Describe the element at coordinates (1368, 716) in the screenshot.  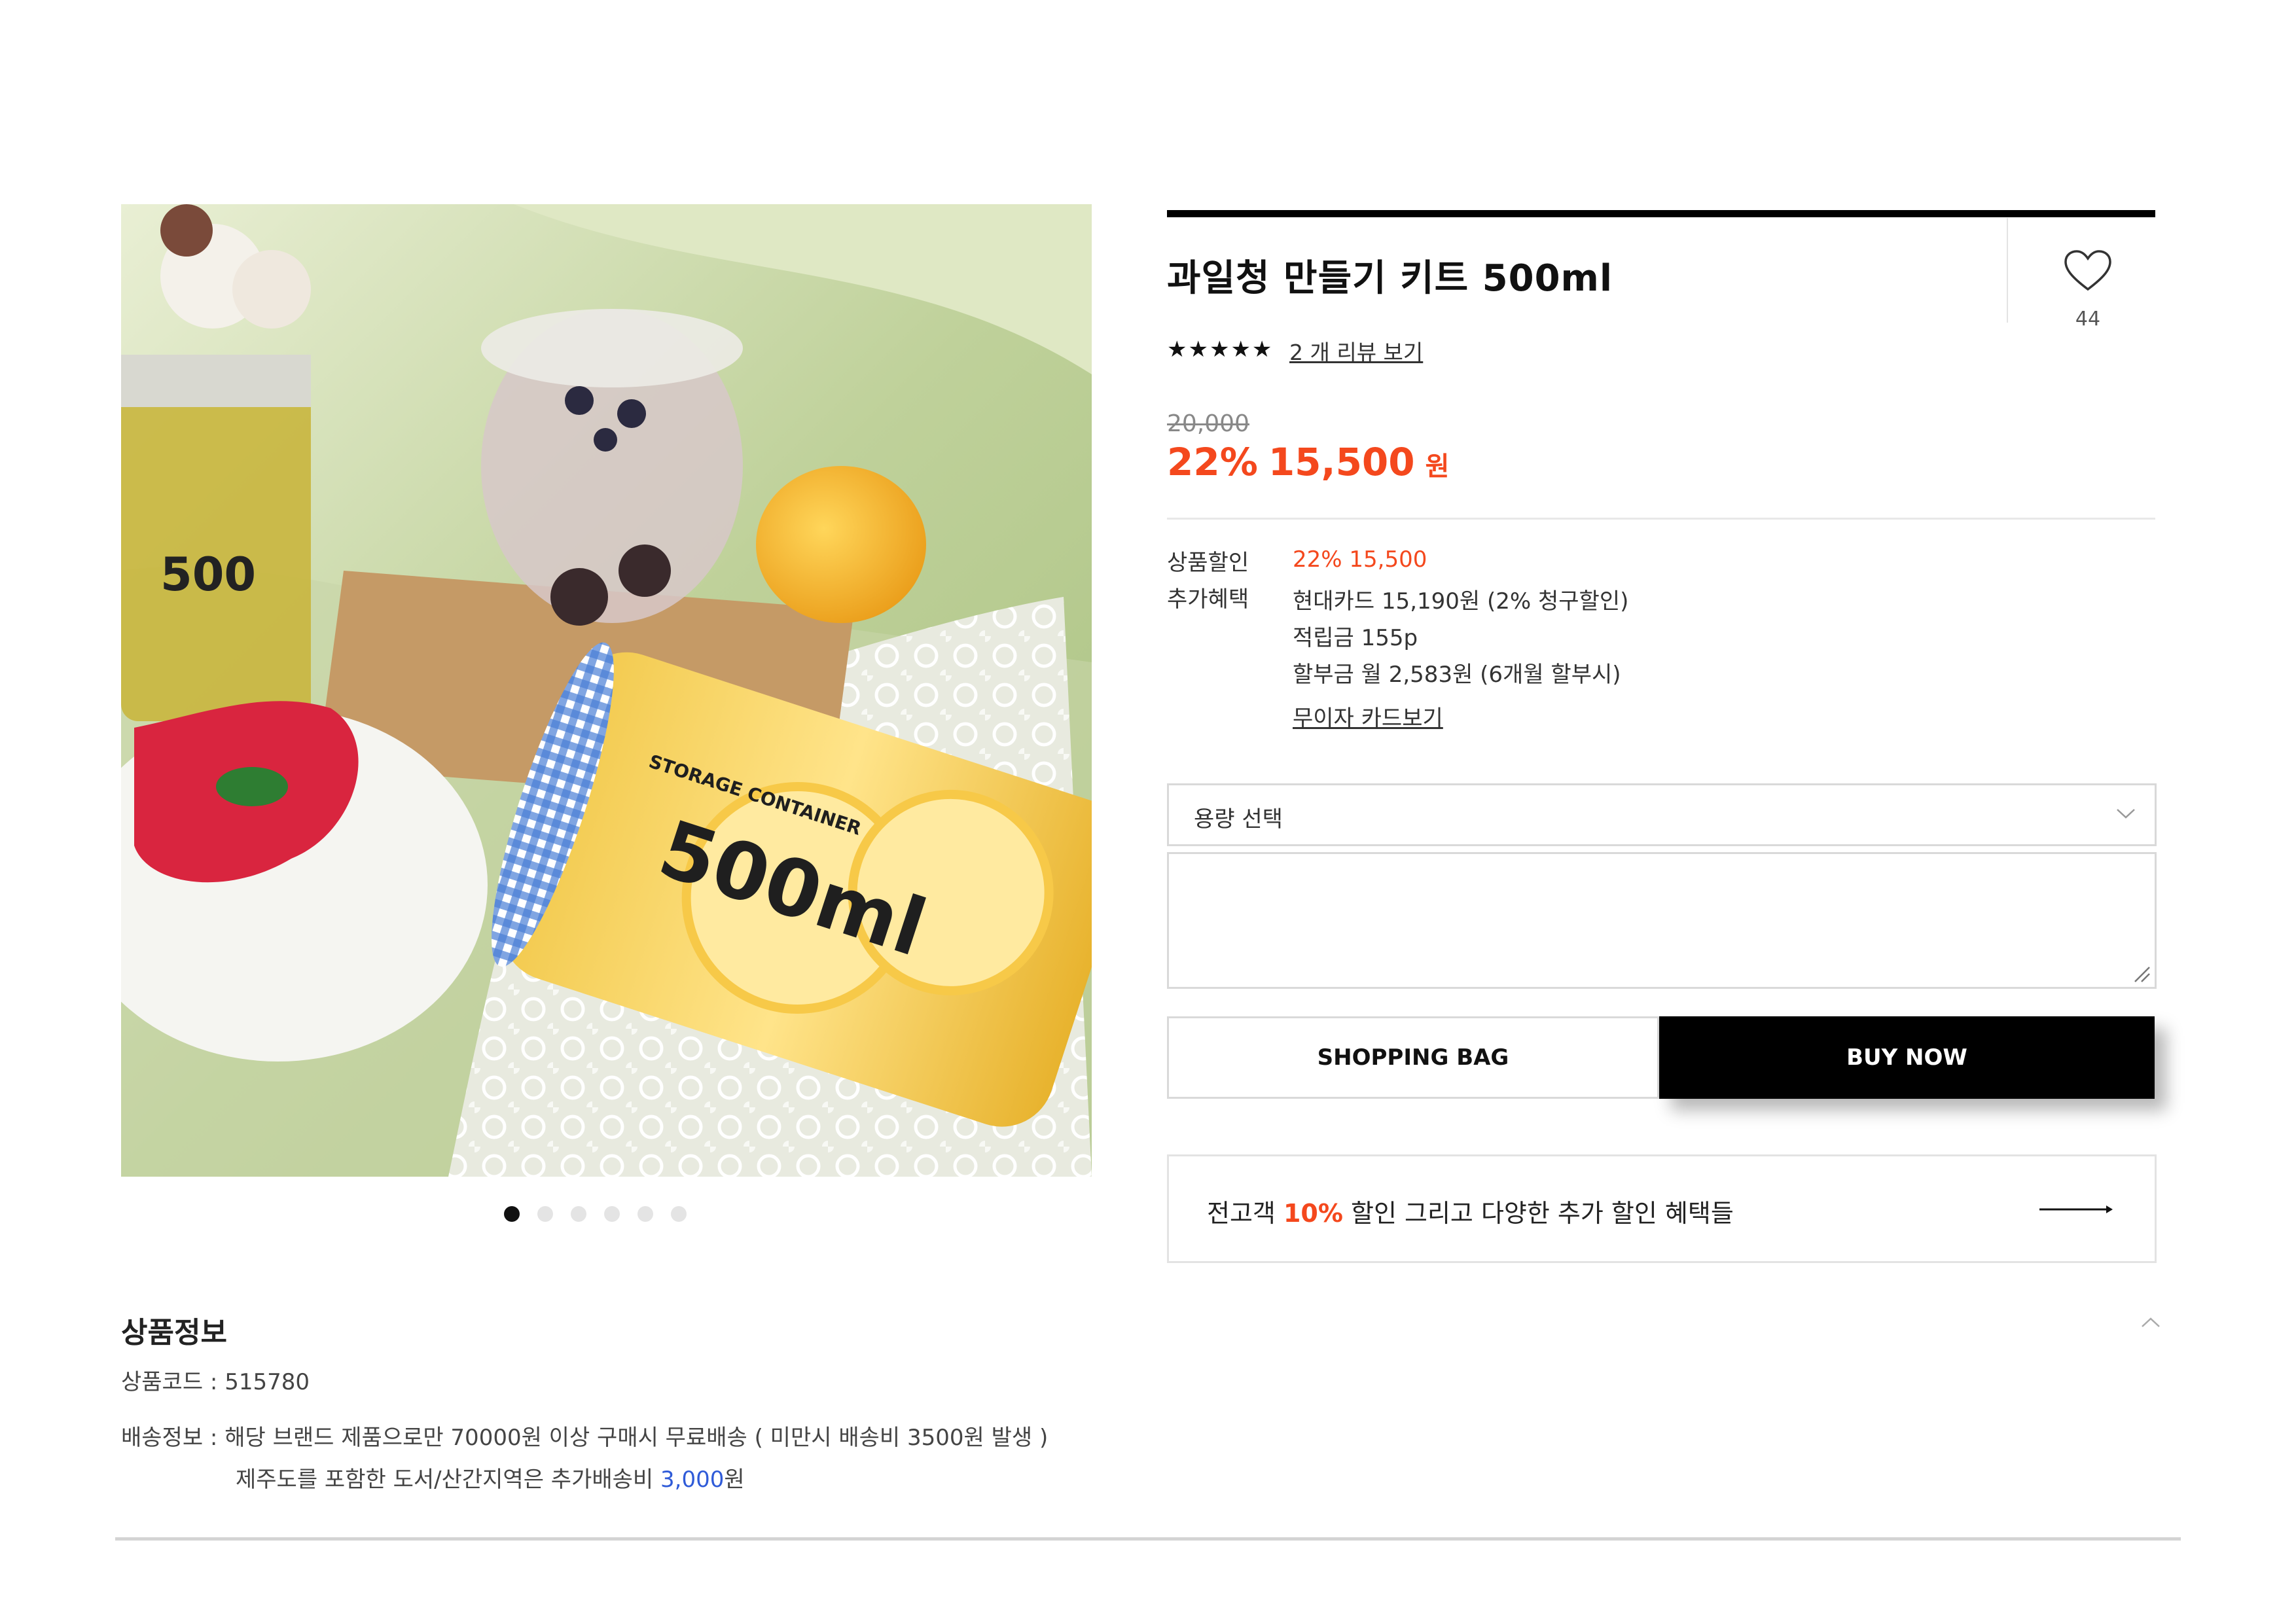
I see `interest-free-card-link: 무이자 카드보기` at that location.